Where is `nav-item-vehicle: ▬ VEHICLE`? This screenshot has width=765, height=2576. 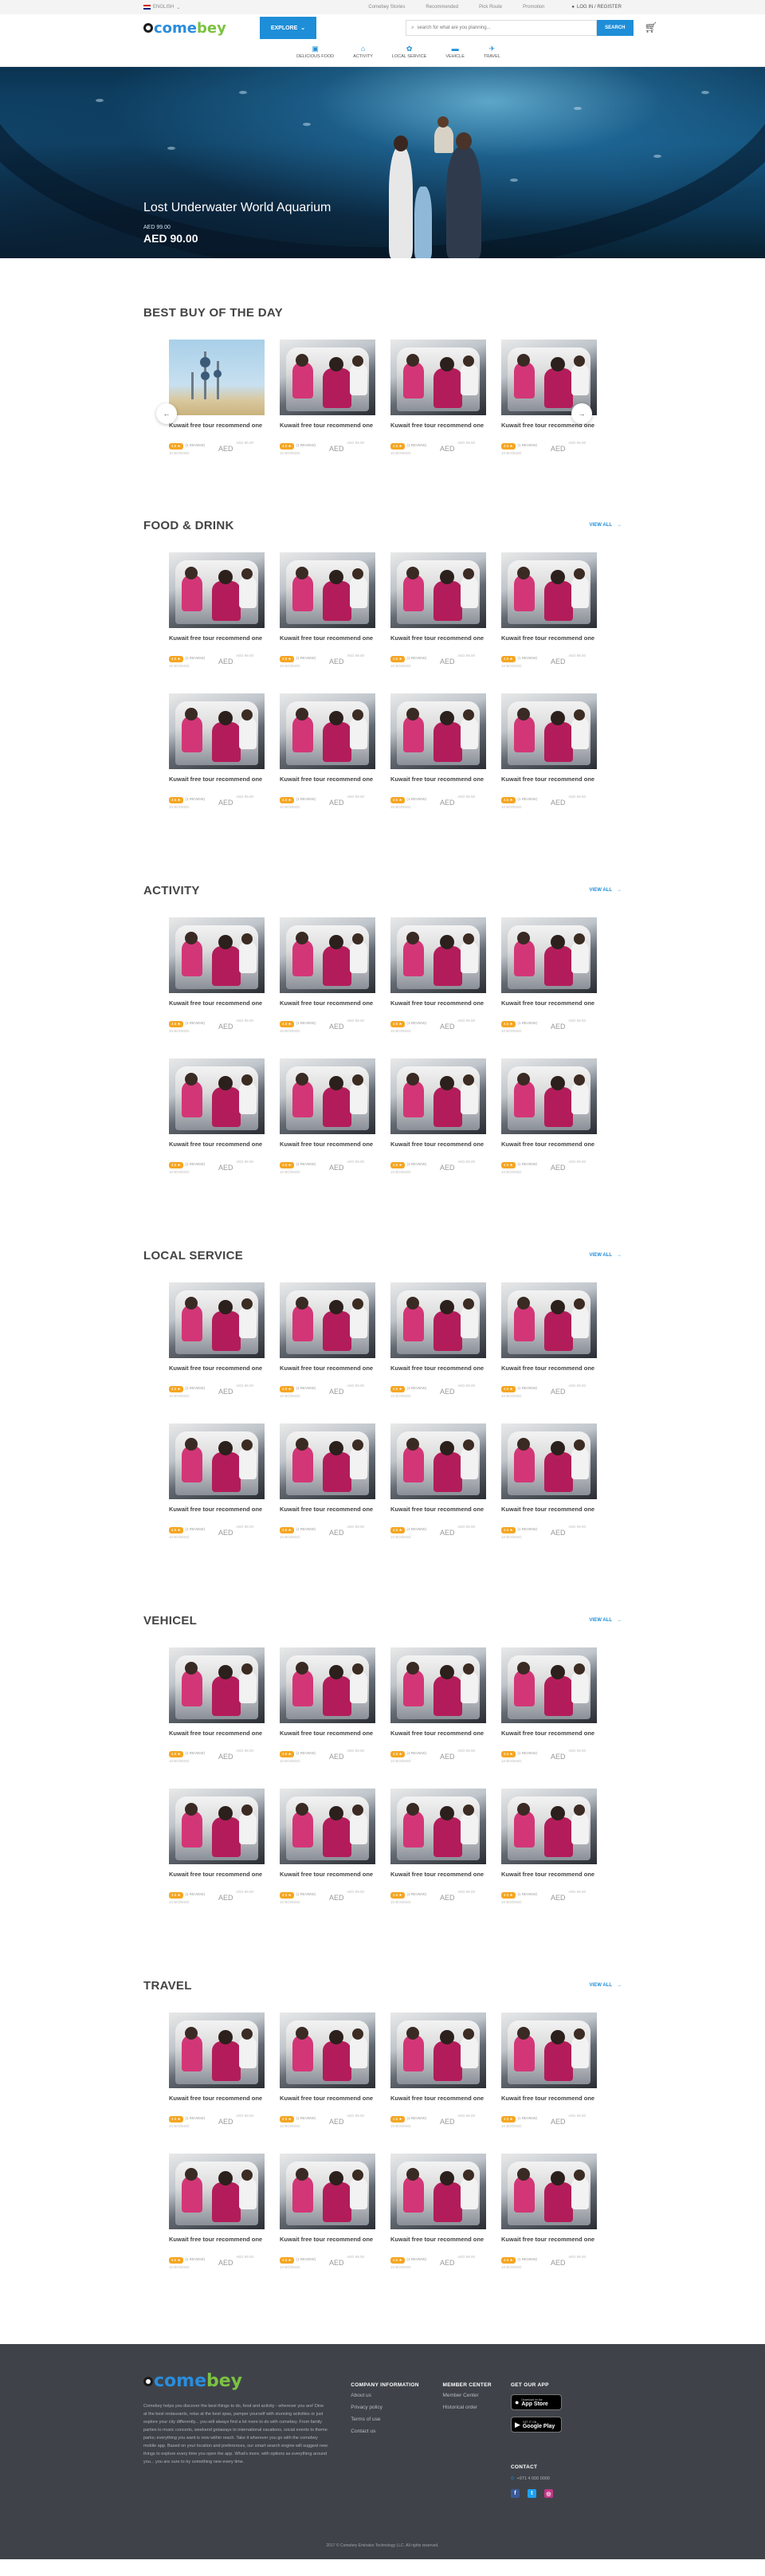 nav-item-vehicle: ▬ VEHICLE is located at coordinates (455, 50).